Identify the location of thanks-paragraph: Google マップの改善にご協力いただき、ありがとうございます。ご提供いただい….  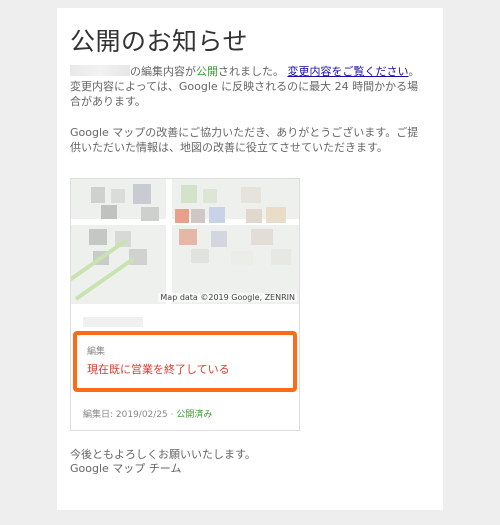
(244, 140).